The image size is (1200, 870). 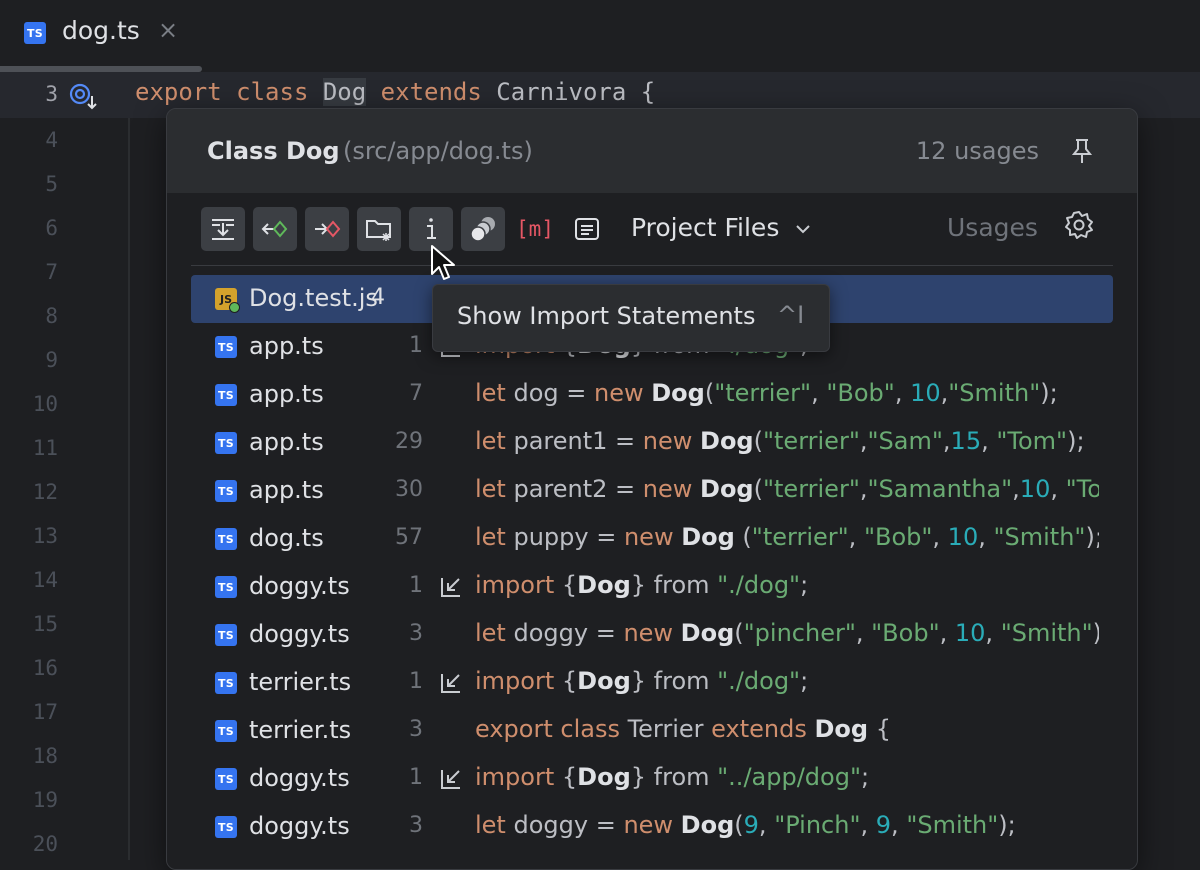 I want to click on line-number: 10, so click(x=29, y=404).